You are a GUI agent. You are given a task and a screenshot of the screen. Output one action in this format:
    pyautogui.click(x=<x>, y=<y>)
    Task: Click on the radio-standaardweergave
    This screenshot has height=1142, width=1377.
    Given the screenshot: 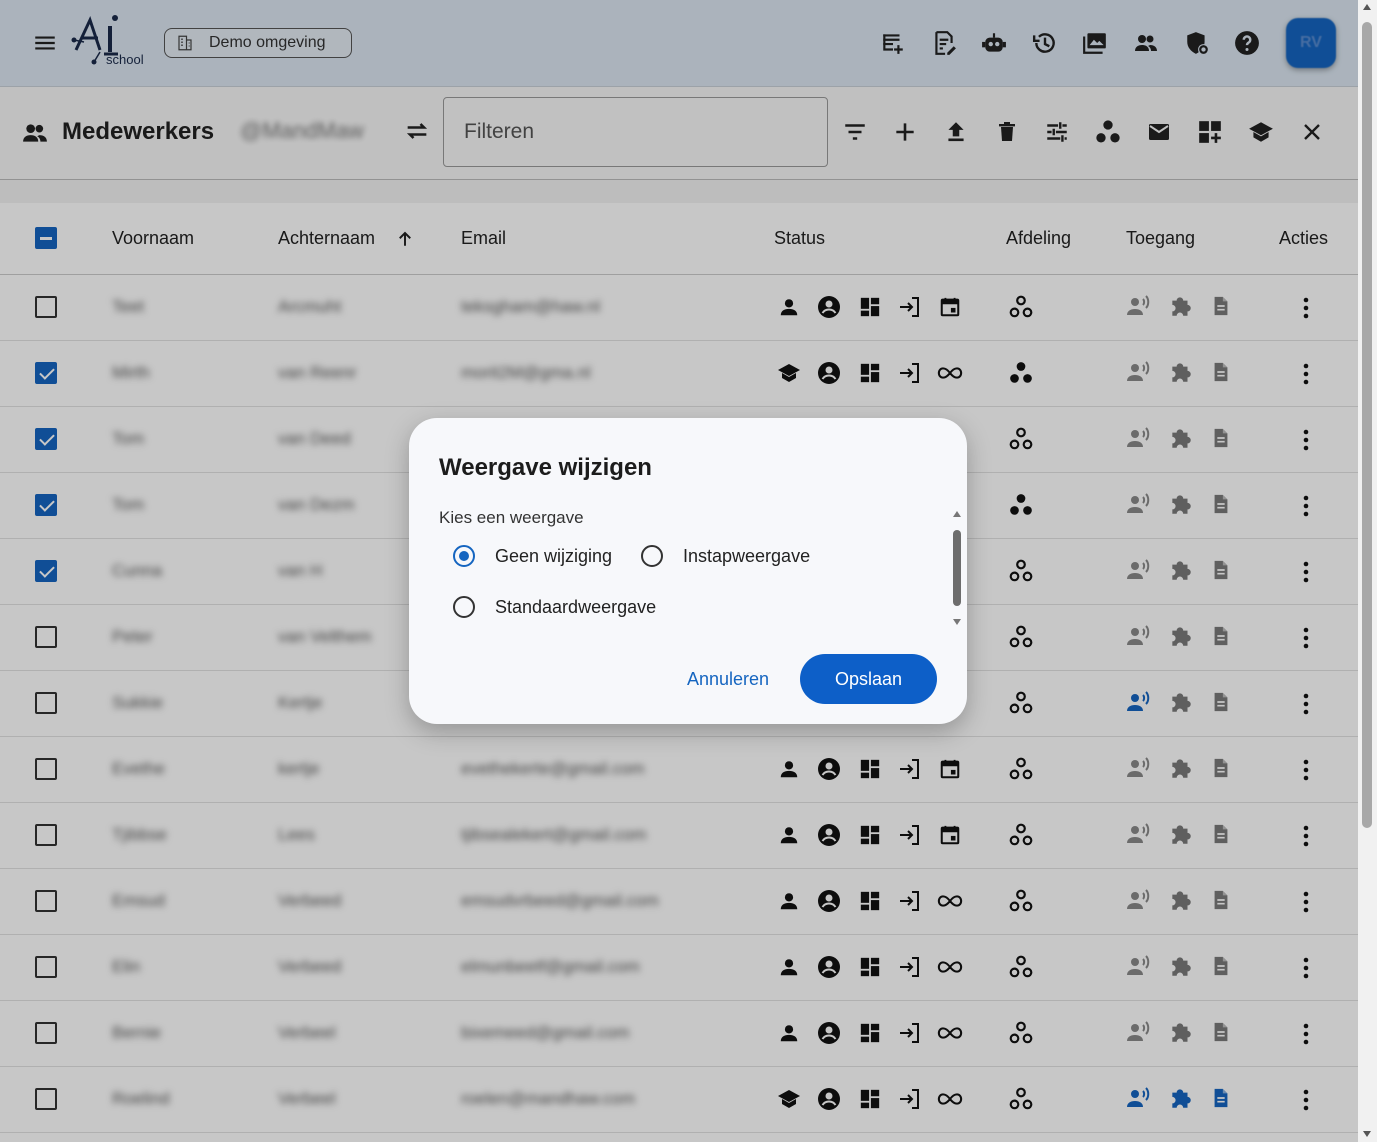 What is the action you would take?
    pyautogui.click(x=464, y=607)
    